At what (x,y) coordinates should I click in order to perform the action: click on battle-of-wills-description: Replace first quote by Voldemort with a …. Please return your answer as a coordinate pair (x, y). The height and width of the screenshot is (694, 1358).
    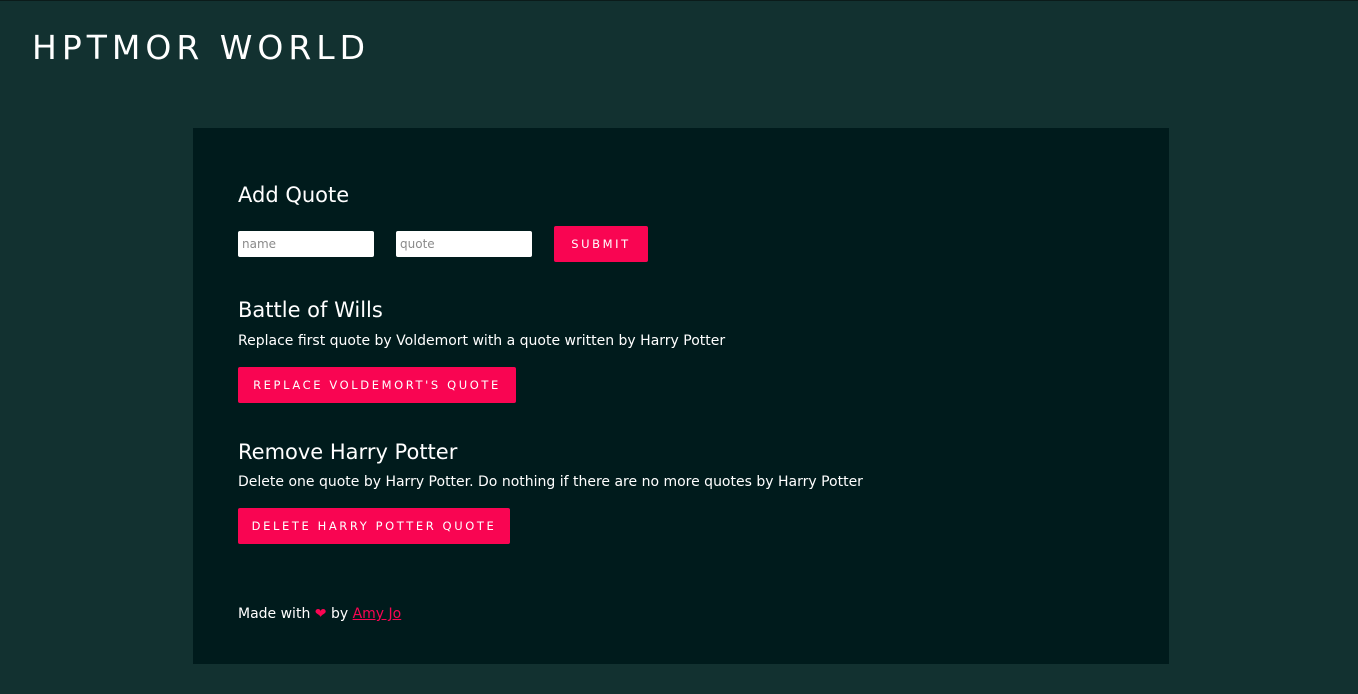
    Looking at the image, I should click on (482, 341).